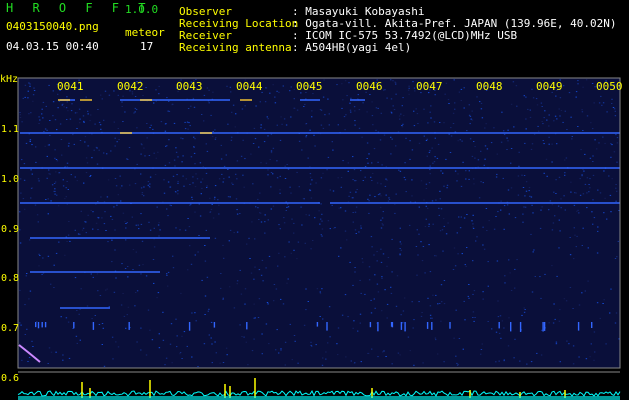 This screenshot has width=629, height=400. Describe the element at coordinates (10, 328) in the screenshot. I see `y-tick-0.7: 0.7` at that location.